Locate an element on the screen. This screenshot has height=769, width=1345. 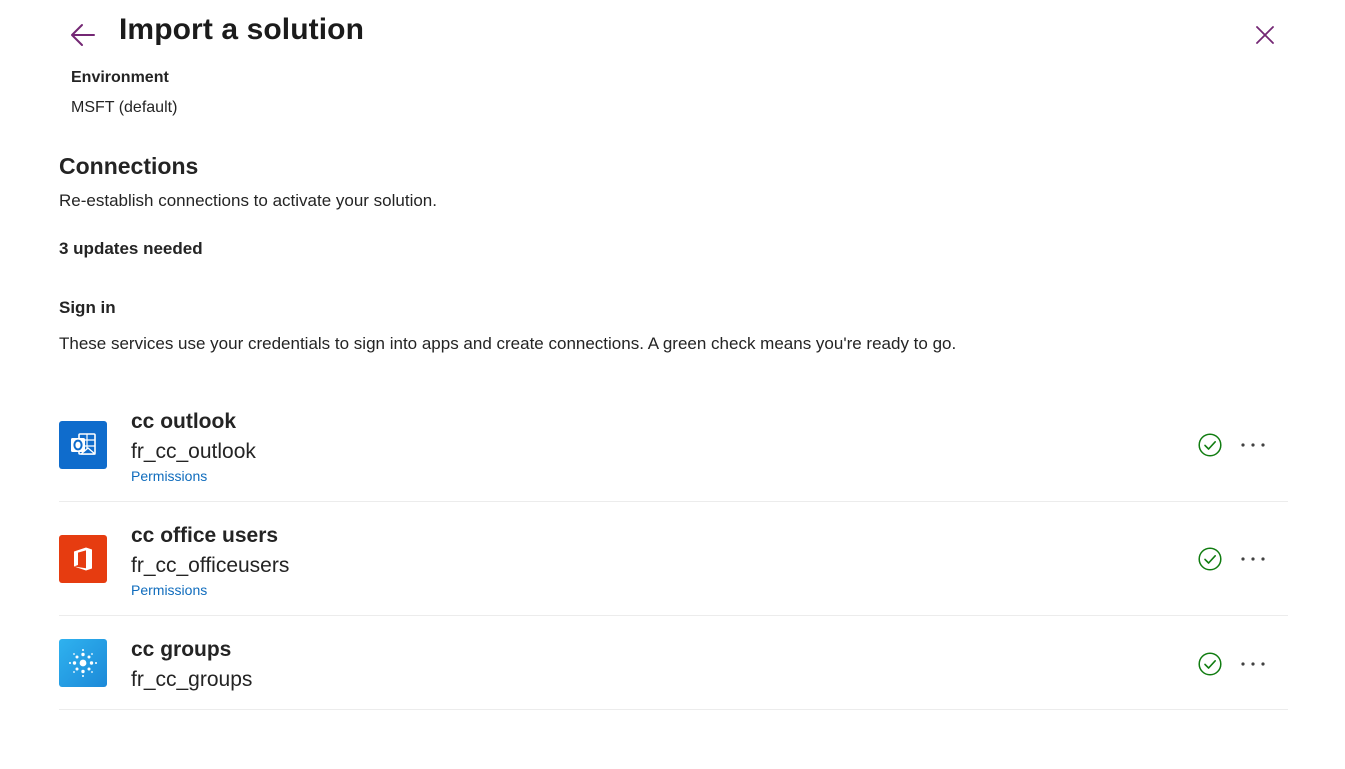
service-name: cc groups is located at coordinates (181, 649).